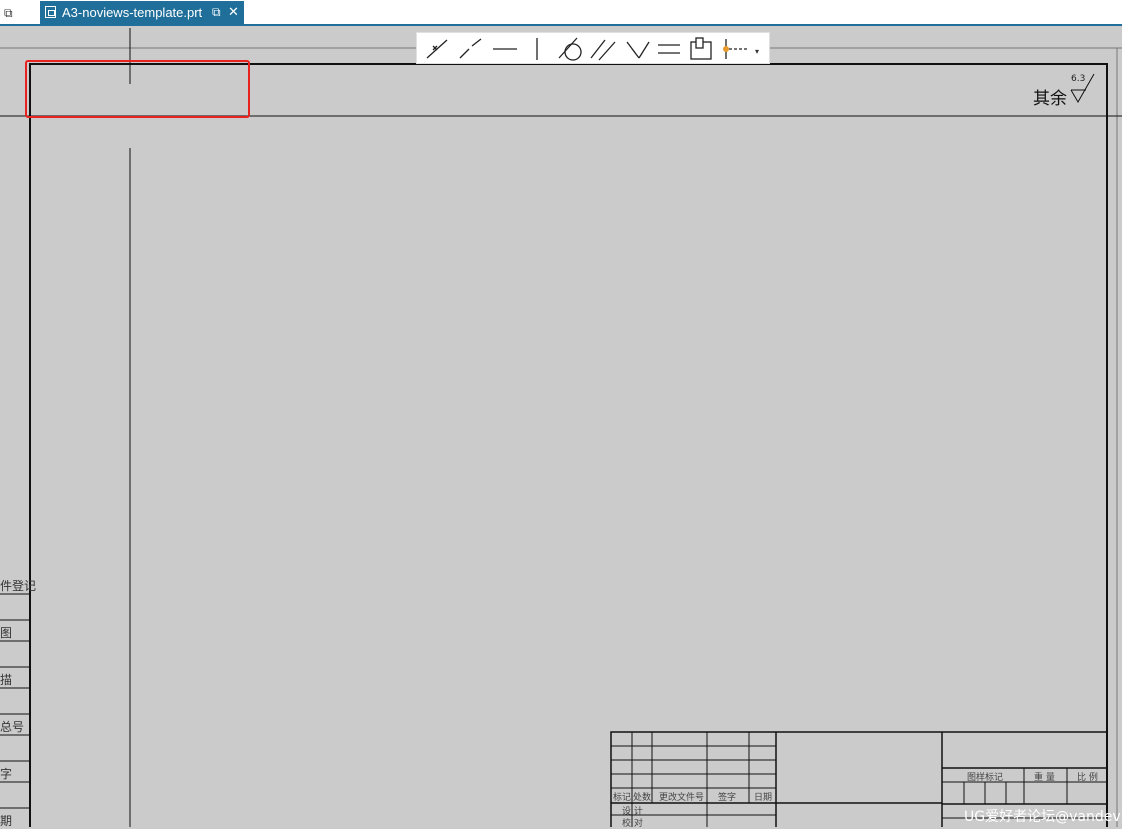 The width and height of the screenshot is (1122, 829). Describe the element at coordinates (622, 798) in the screenshot. I see `title-block-mark: 标记` at that location.